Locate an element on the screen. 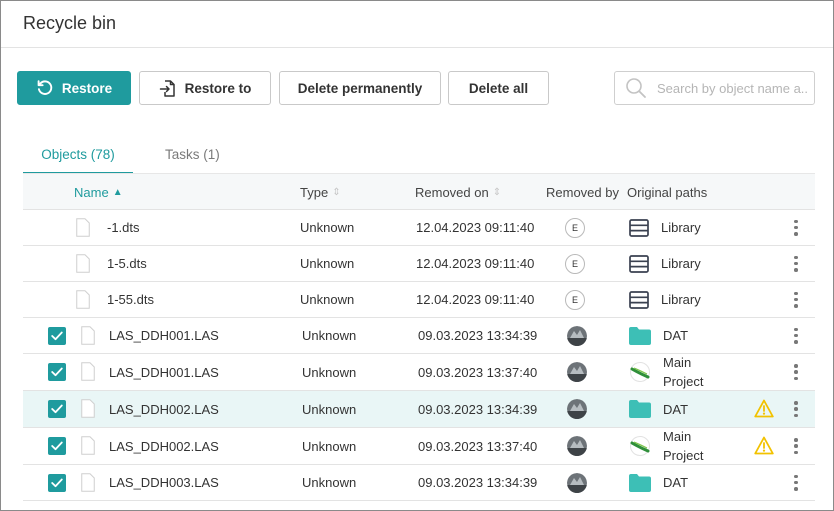 The image size is (834, 511). tab-tasks: Tasks (1) is located at coordinates (192, 154).